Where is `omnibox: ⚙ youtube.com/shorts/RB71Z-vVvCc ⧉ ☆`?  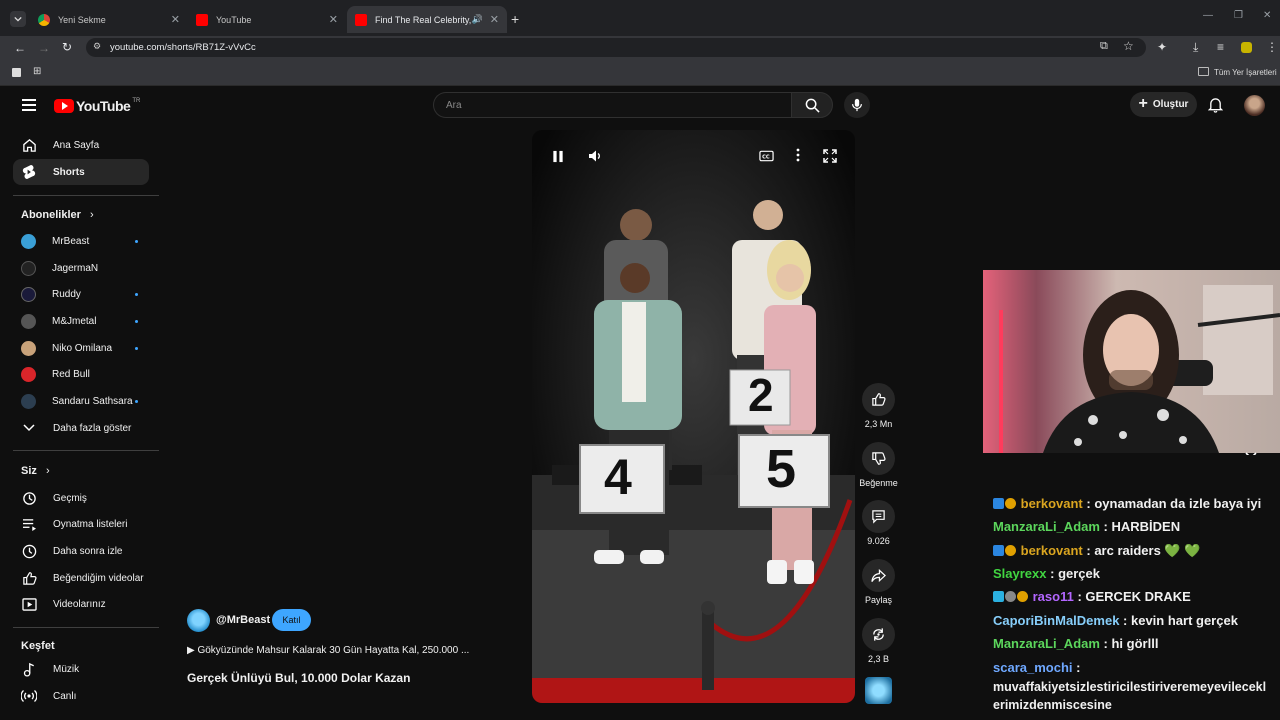 omnibox: ⚙ youtube.com/shorts/RB71Z-vVvCc ⧉ ☆ is located at coordinates (616, 47).